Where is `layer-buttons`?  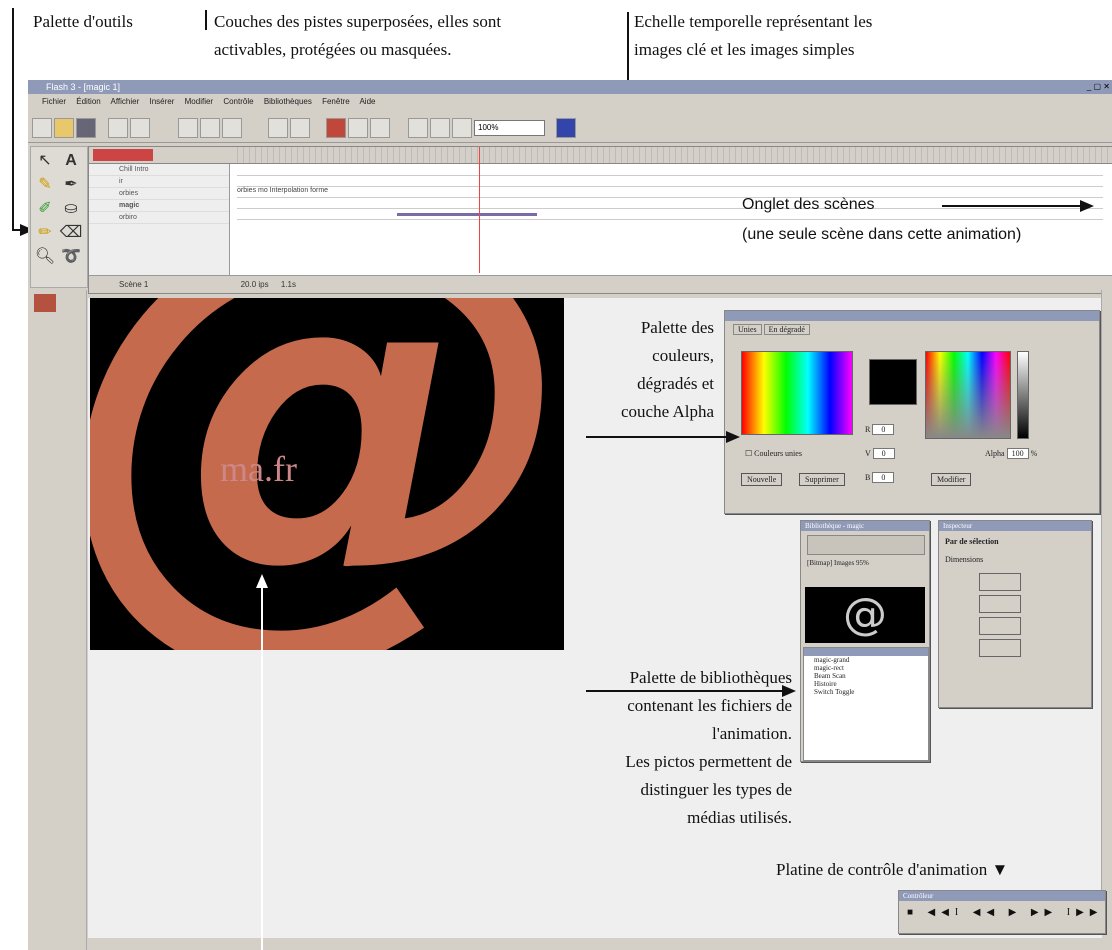 layer-buttons is located at coordinates (123, 155).